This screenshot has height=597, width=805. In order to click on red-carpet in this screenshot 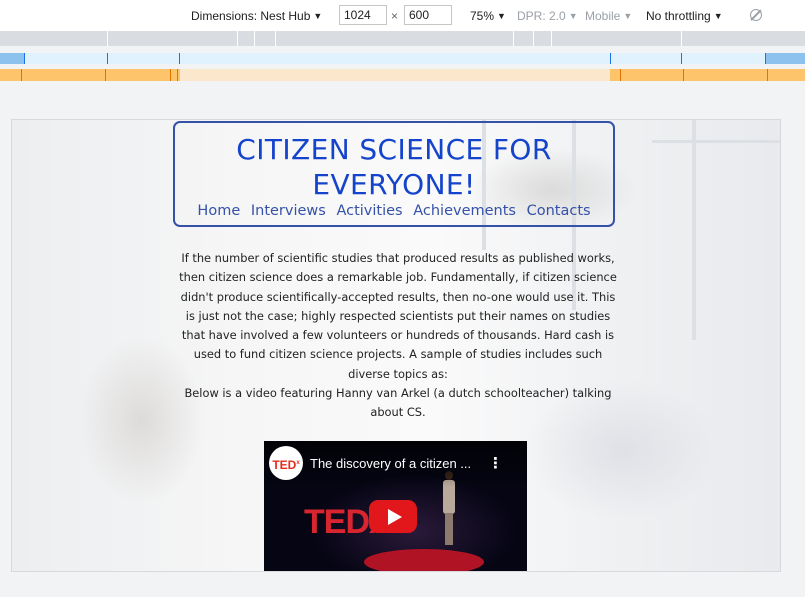, I will do `click(424, 560)`.